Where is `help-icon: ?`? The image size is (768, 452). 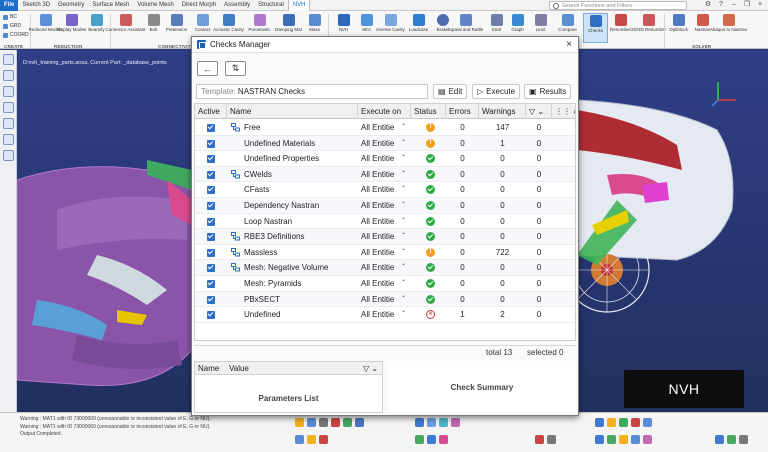
help-icon: ? is located at coordinates (721, 5).